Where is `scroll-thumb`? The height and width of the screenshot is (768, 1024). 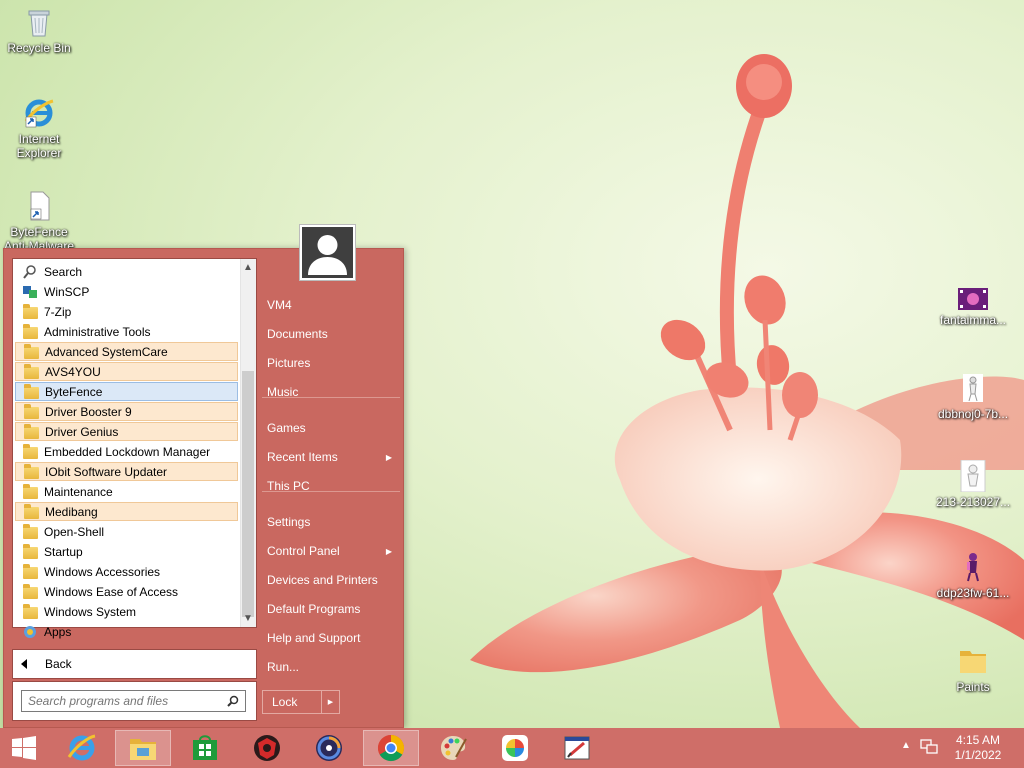
scroll-thumb is located at coordinates (248, 494).